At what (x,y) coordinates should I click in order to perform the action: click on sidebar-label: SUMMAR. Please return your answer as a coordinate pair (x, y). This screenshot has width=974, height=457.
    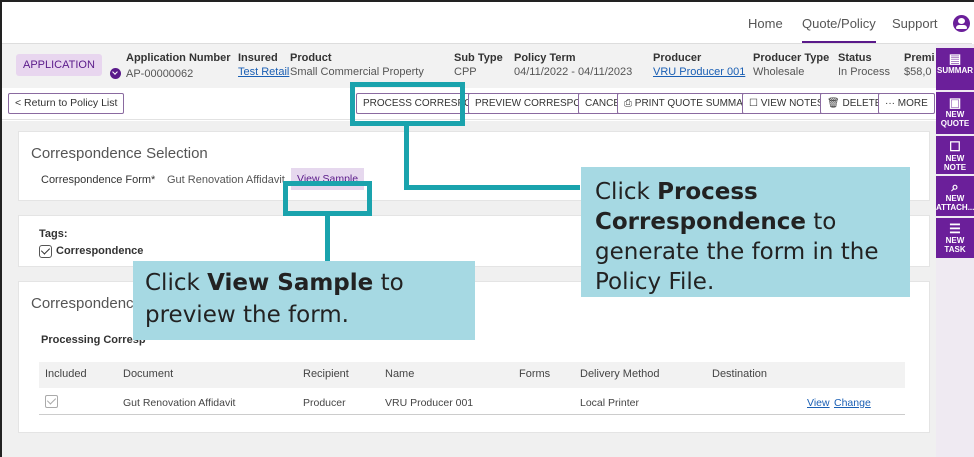
    Looking at the image, I should click on (955, 70).